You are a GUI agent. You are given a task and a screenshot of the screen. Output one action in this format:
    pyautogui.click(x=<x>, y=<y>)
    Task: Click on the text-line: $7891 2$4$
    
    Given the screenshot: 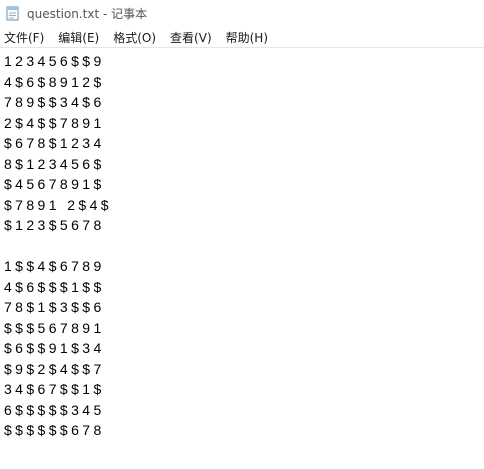 What is the action you would take?
    pyautogui.click(x=58, y=204)
    